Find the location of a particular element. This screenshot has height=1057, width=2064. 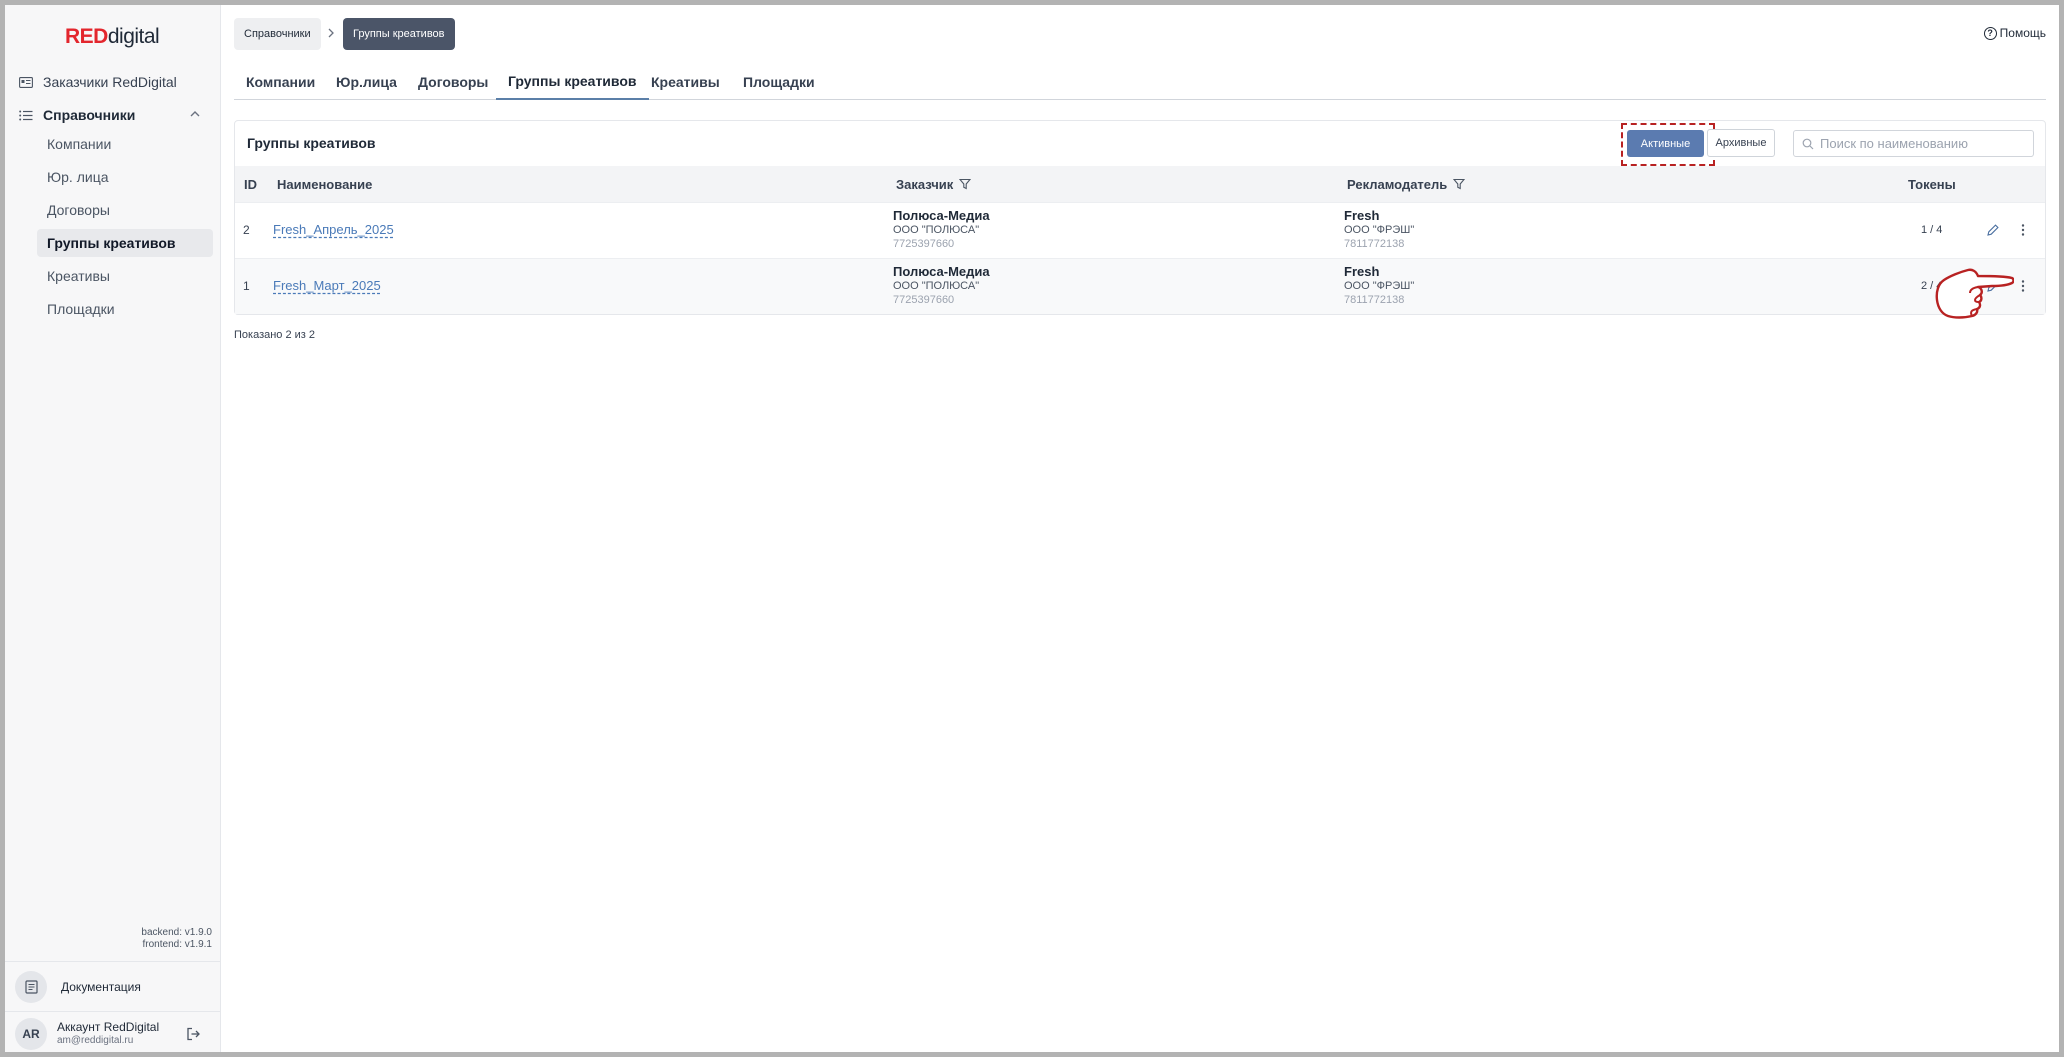

sidebar-group-references: Справочники is located at coordinates (77, 115).